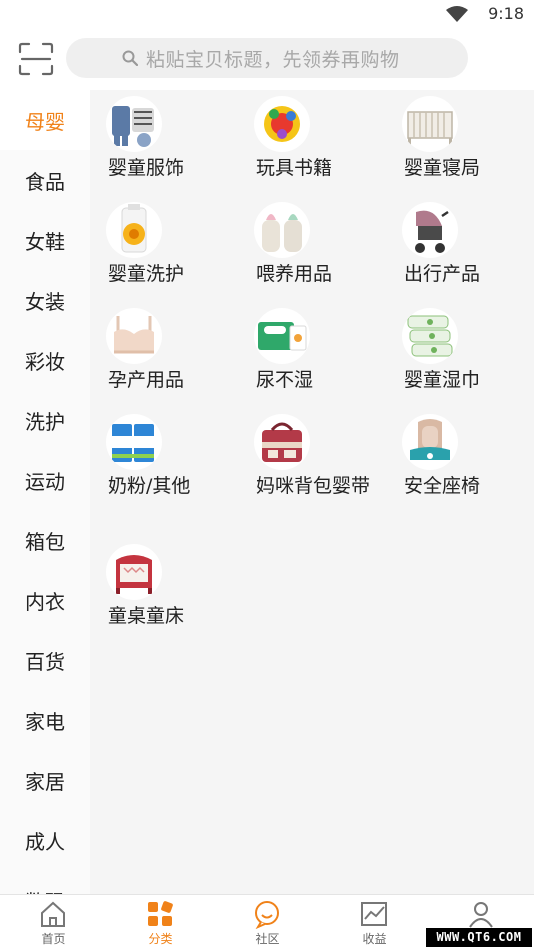  Describe the element at coordinates (164, 458) in the screenshot. I see `subcategory-item: 奶粉/其他` at that location.